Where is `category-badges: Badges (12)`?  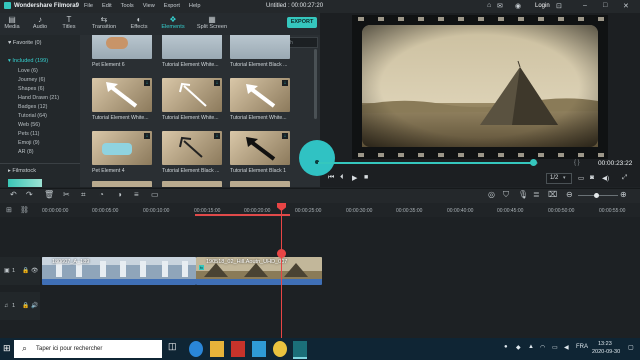 category-badges: Badges (12) is located at coordinates (32, 107).